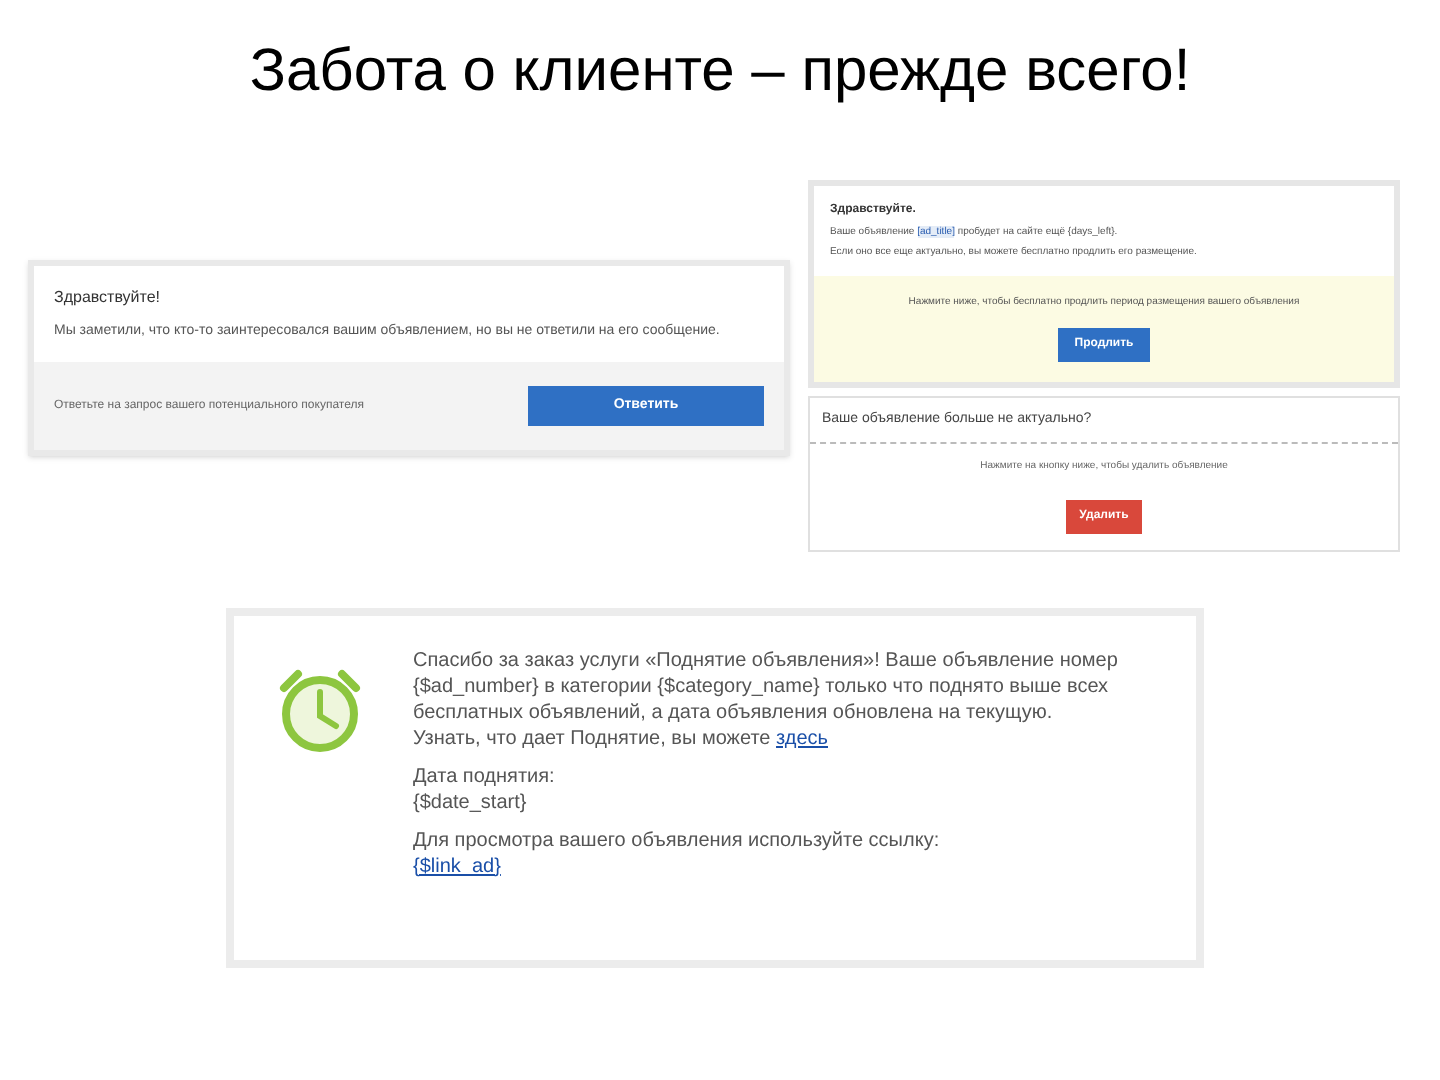 Image resolution: width=1440 pixels, height=1080 pixels. Describe the element at coordinates (621, 738) in the screenshot. I see `more-text: Узнать, что дает Поднятие, вы можете здесь` at that location.